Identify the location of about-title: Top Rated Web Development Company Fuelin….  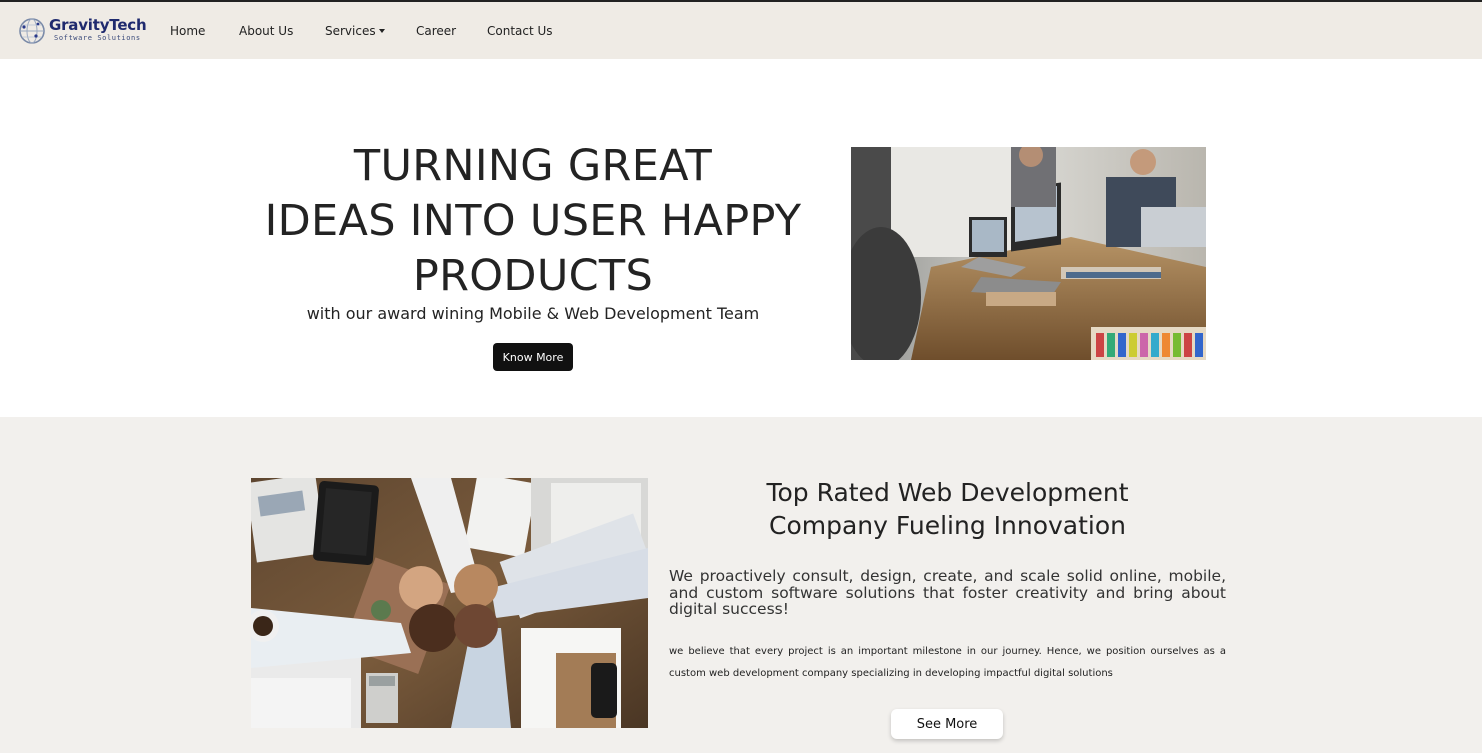
(947, 509).